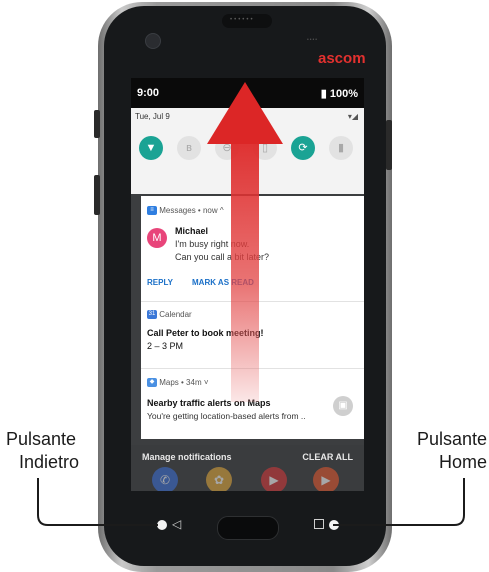  I want to click on callout-back: Pulsante Indietro, so click(42, 451).